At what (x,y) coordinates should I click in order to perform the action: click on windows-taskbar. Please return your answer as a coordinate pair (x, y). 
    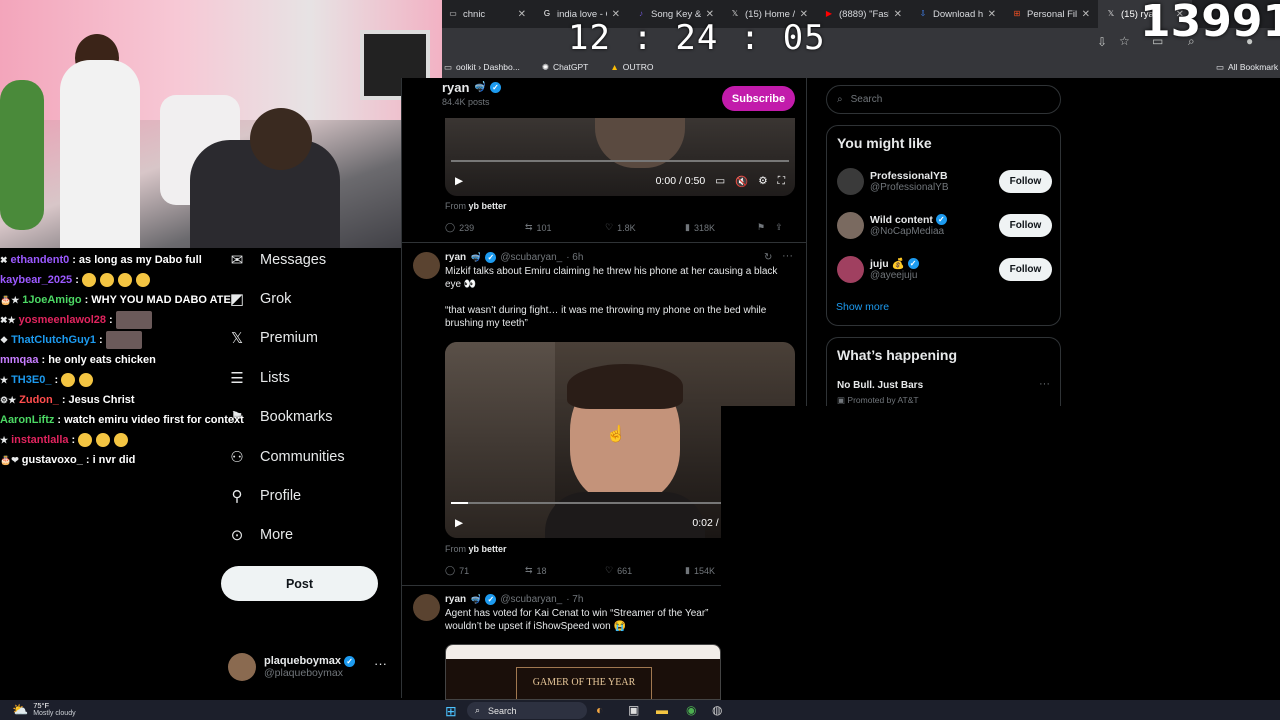
    Looking at the image, I should click on (640, 710).